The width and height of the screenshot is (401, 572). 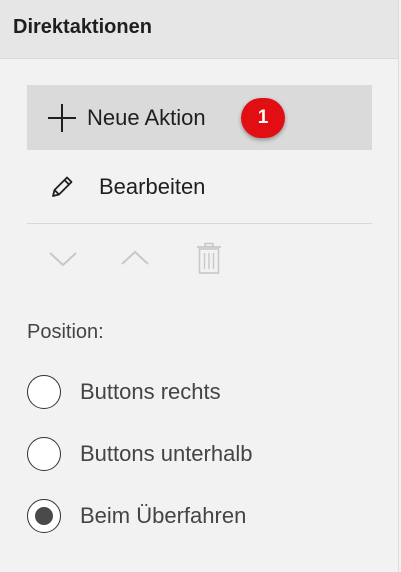 What do you see at coordinates (82, 27) in the screenshot?
I see `panel-title: Direktaktionen` at bounding box center [82, 27].